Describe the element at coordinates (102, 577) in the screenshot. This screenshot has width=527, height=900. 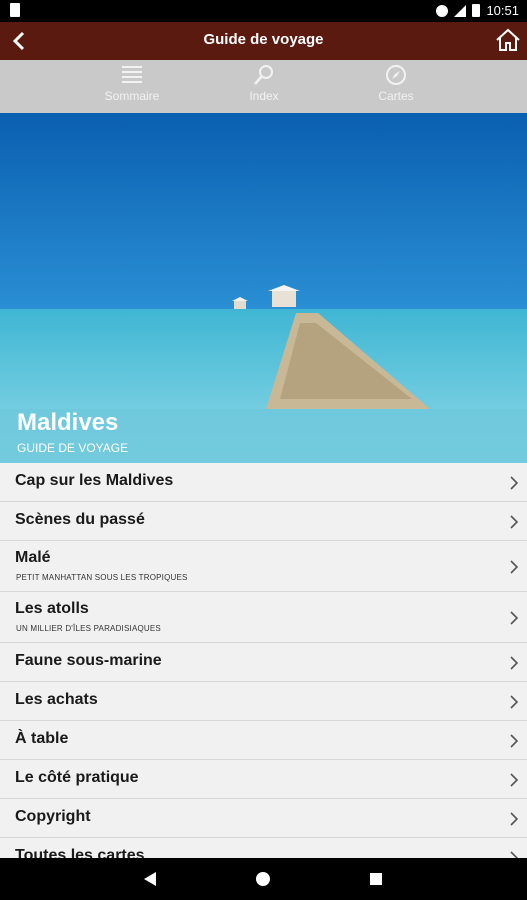
I see `list-item-subtitle: PETIT MANHATTAN SOUS LES TROPIQUES` at that location.